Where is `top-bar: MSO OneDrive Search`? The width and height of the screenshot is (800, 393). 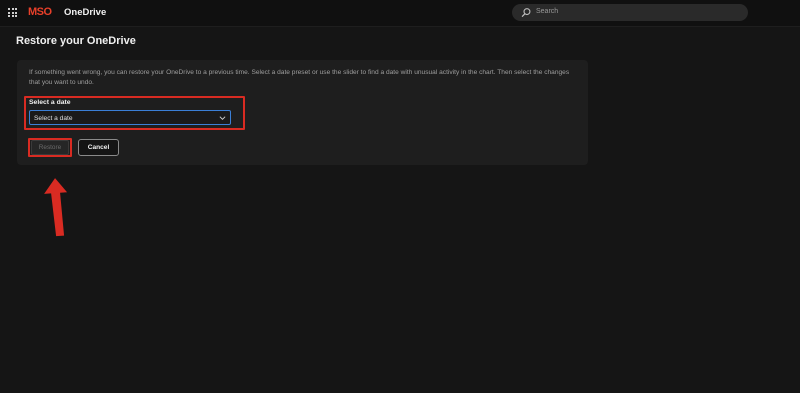 top-bar: MSO OneDrive Search is located at coordinates (400, 13).